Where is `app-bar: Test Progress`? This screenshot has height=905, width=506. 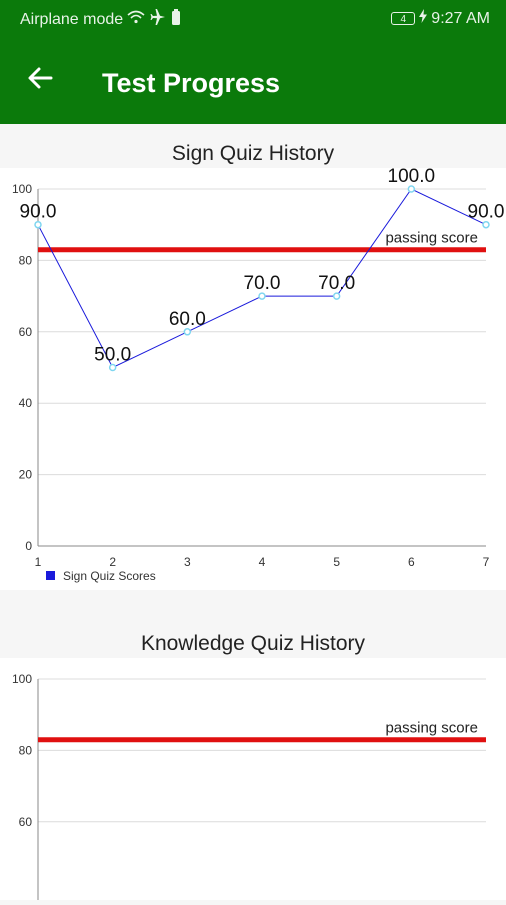
app-bar: Test Progress is located at coordinates (253, 80).